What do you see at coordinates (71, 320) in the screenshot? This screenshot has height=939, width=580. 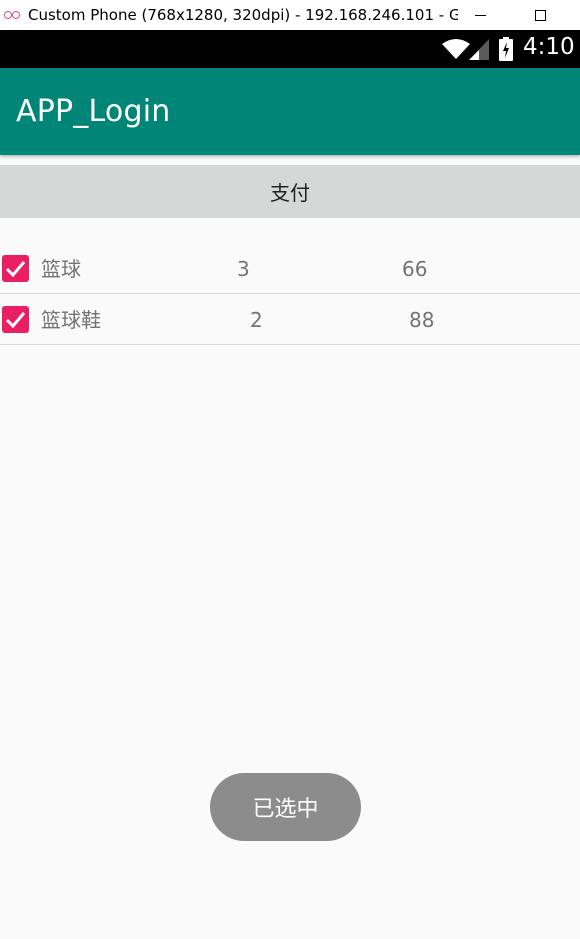 I see `item-name: 篮球鞋` at bounding box center [71, 320].